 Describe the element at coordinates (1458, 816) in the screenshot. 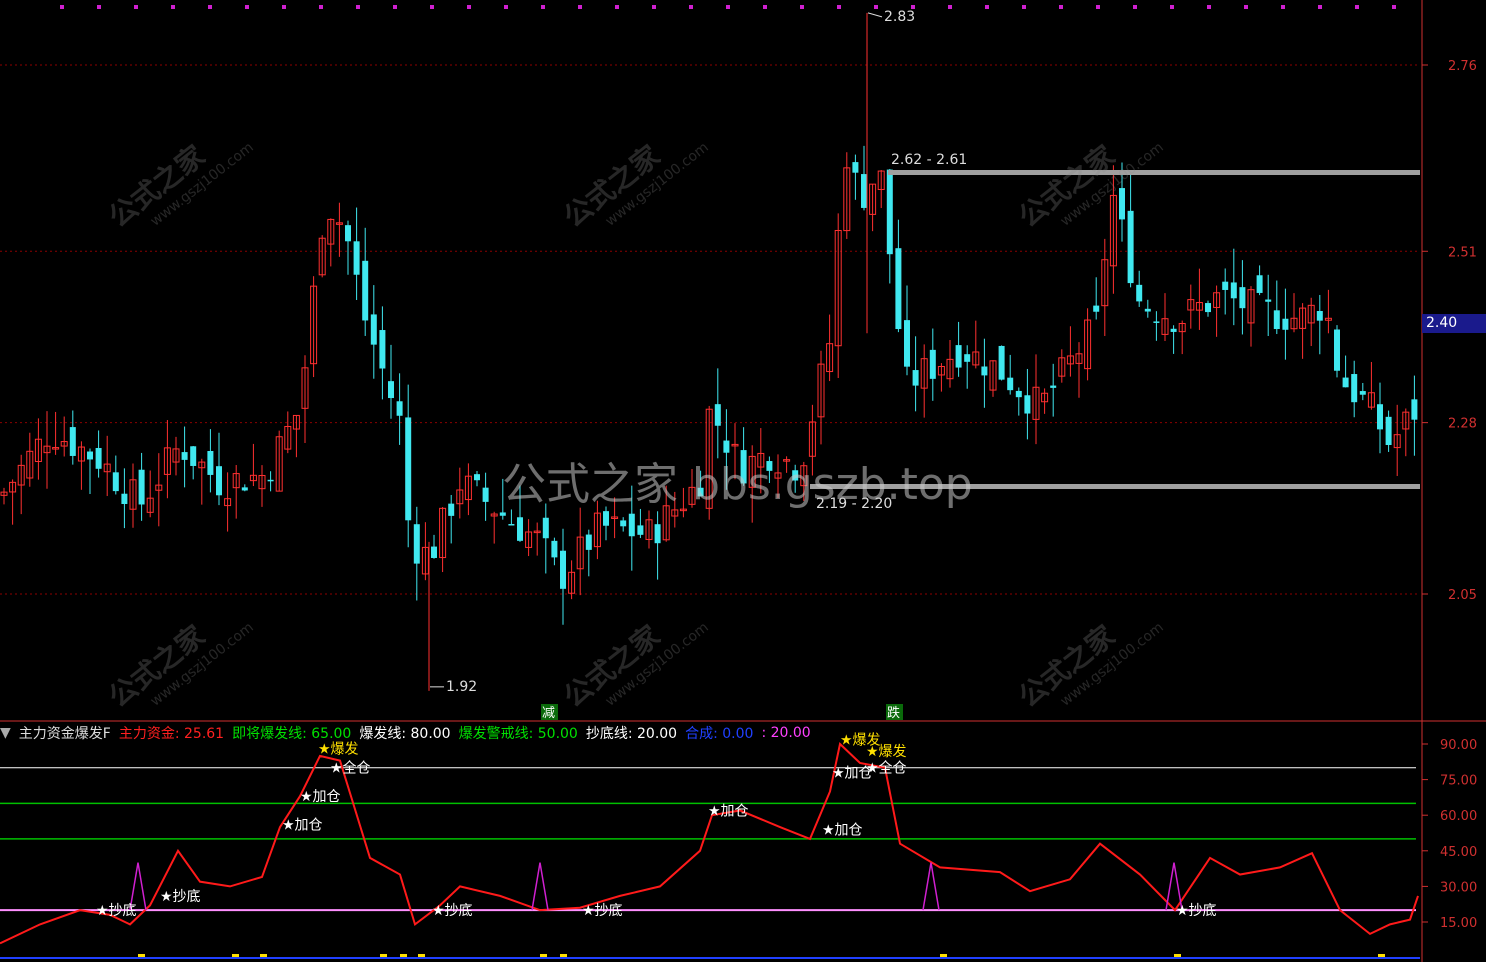

I see `indicator-tick-label: 60.00` at that location.